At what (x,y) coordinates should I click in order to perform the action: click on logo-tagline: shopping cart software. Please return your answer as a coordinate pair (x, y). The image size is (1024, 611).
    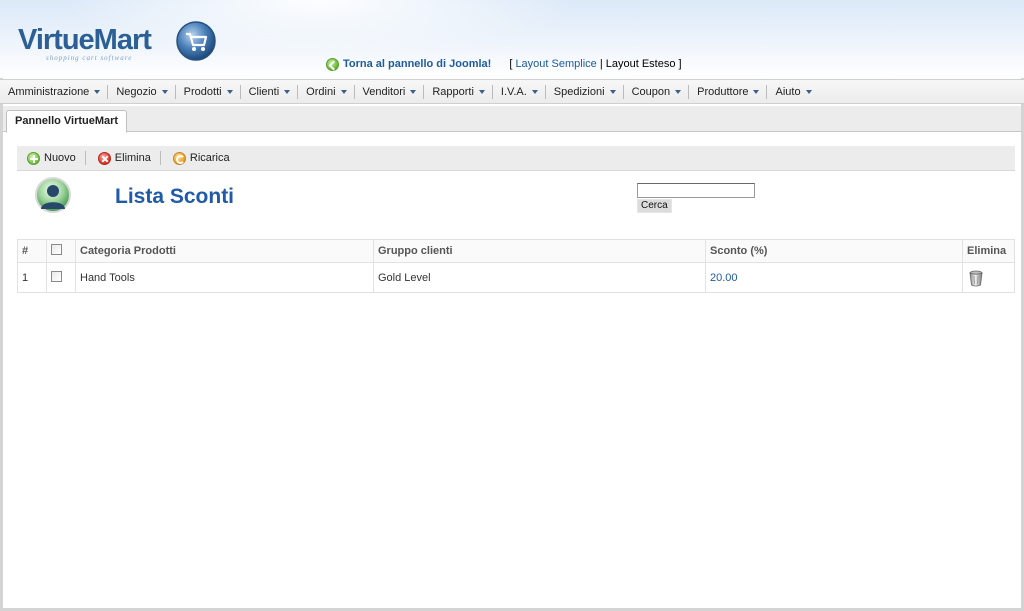
    Looking at the image, I should click on (89, 58).